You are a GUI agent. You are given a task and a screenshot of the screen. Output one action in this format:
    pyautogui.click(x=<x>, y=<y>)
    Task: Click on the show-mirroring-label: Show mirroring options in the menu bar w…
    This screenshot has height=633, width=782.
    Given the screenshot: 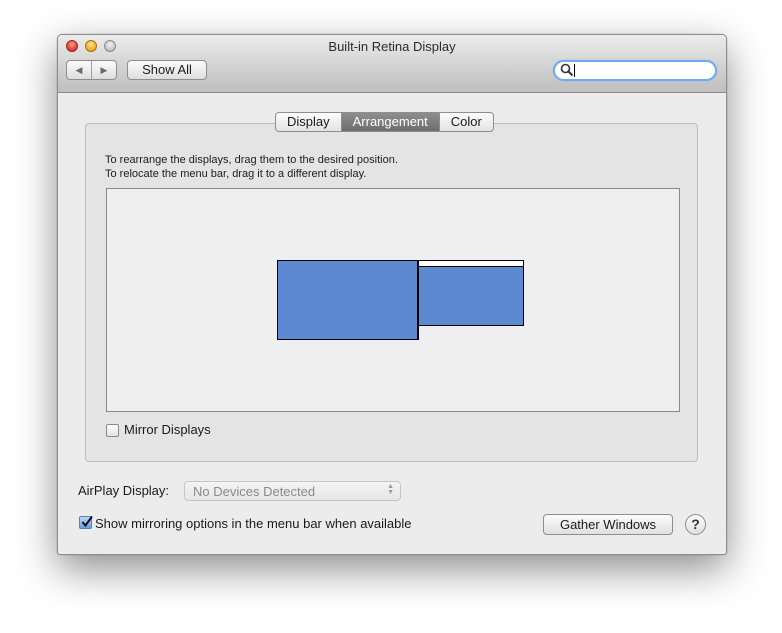 What is the action you would take?
    pyautogui.click(x=253, y=523)
    